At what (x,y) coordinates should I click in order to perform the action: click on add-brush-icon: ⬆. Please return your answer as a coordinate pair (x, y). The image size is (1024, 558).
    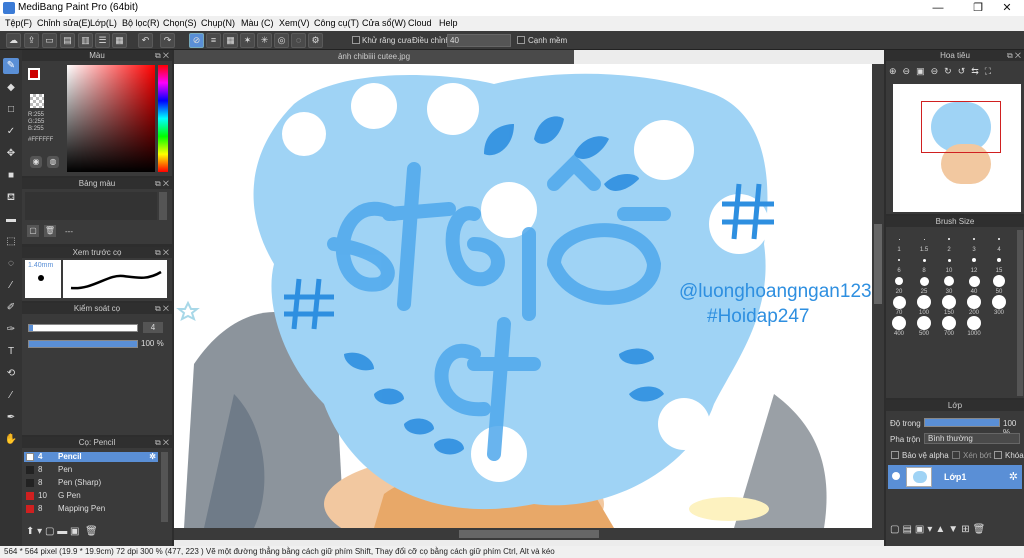
    Looking at the image, I should click on (30, 531).